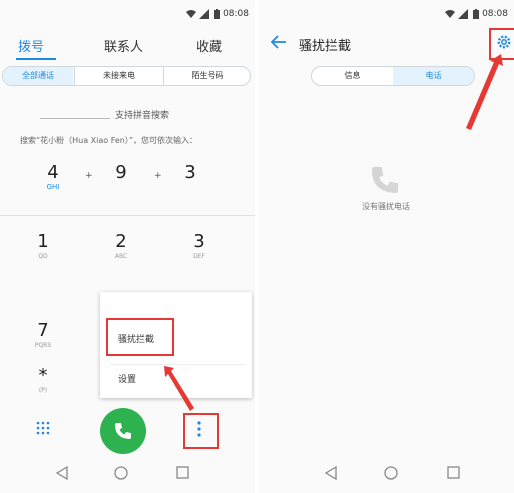  What do you see at coordinates (142, 116) in the screenshot?
I see `search-hint: 支持拼音搜索` at bounding box center [142, 116].